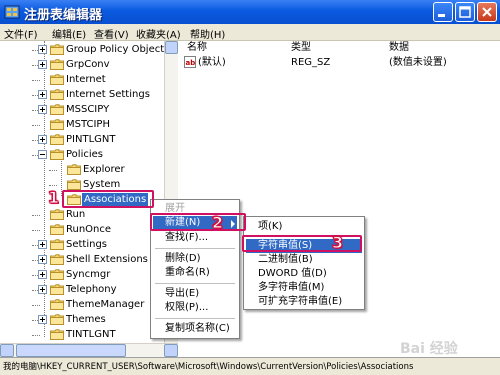  Describe the element at coordinates (171, 47) in the screenshot. I see `scroll-up-arrow` at that location.